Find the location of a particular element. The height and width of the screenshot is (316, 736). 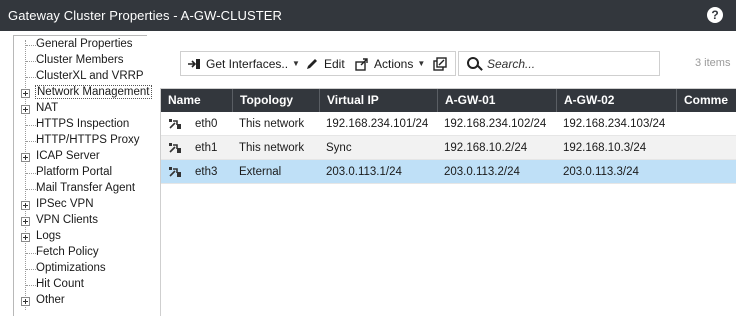

tree-item: Platform Portal is located at coordinates (81, 173).